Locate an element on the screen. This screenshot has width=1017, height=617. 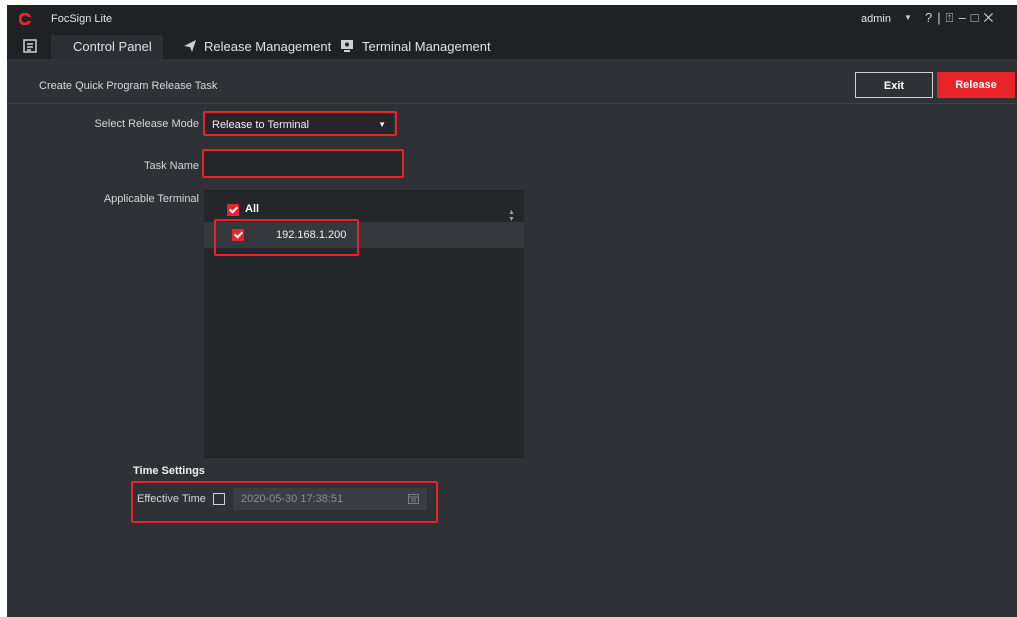
select-all-checkbox is located at coordinates (233, 210).